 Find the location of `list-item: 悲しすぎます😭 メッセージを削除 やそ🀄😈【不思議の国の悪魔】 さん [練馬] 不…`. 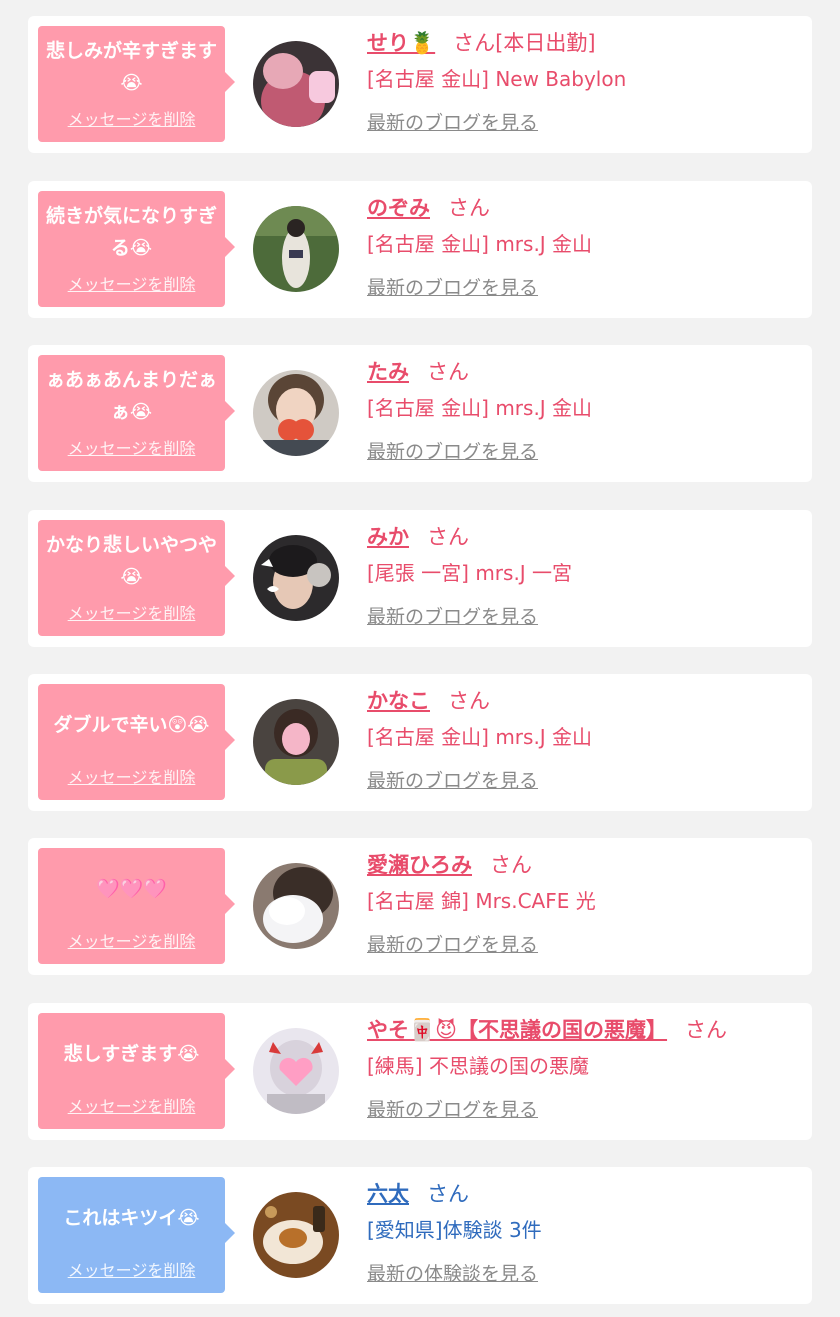

list-item: 悲しすぎます😭 メッセージを削除 やそ🀄😈【不思議の国の悪魔】 さん [練馬] 不… is located at coordinates (420, 1071).